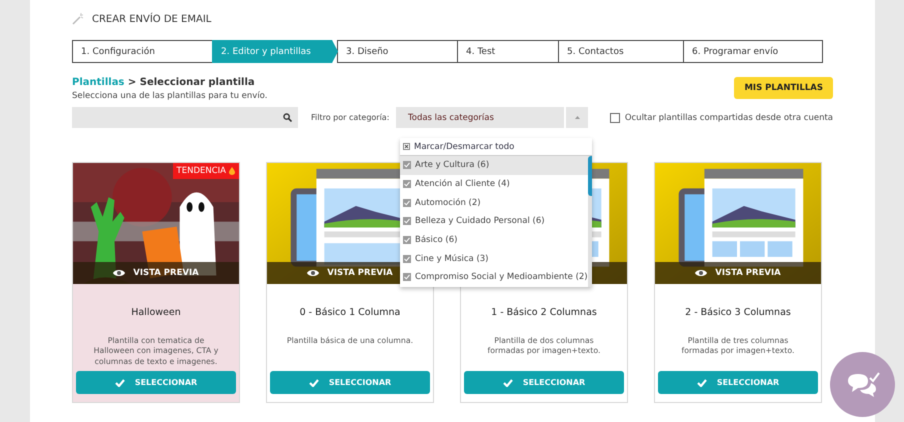 The image size is (904, 422). What do you see at coordinates (205, 171) in the screenshot?
I see `trending-badge: TENDENCIA` at bounding box center [205, 171].